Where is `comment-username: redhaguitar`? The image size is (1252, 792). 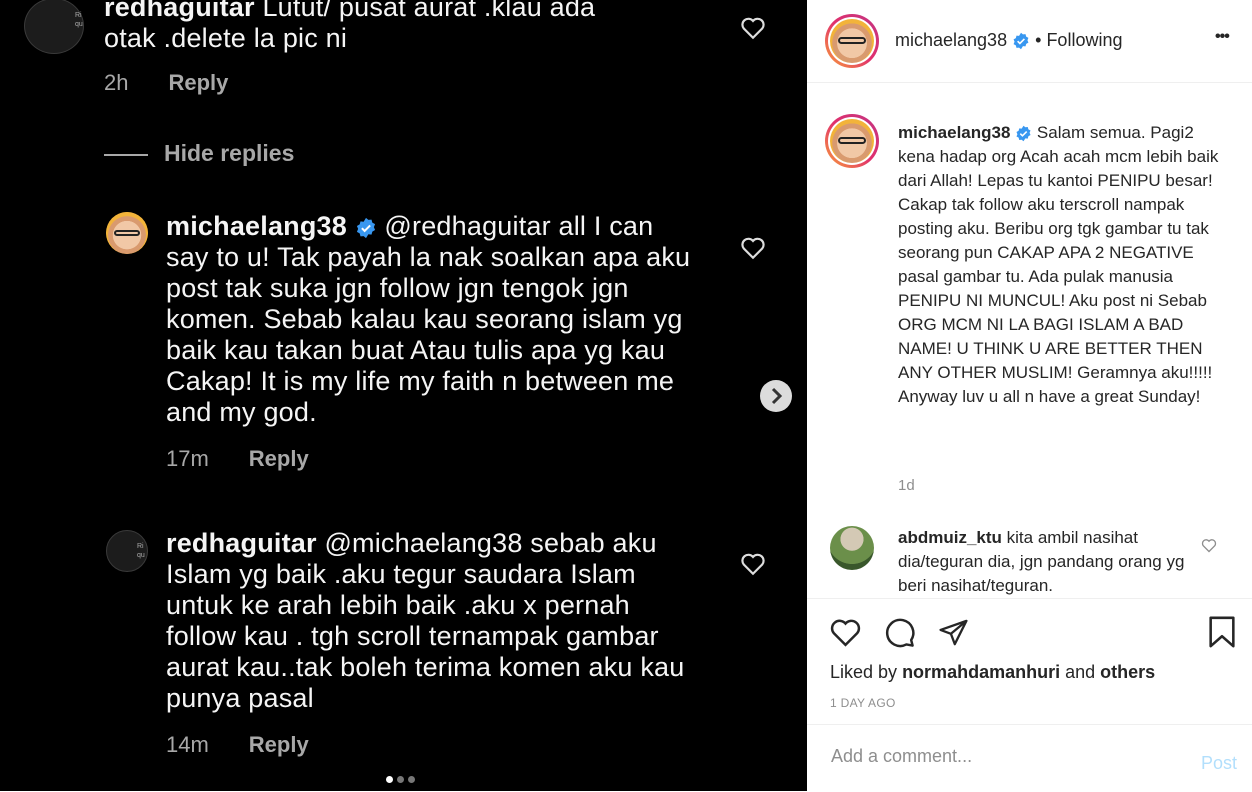 comment-username: redhaguitar is located at coordinates (179, 11).